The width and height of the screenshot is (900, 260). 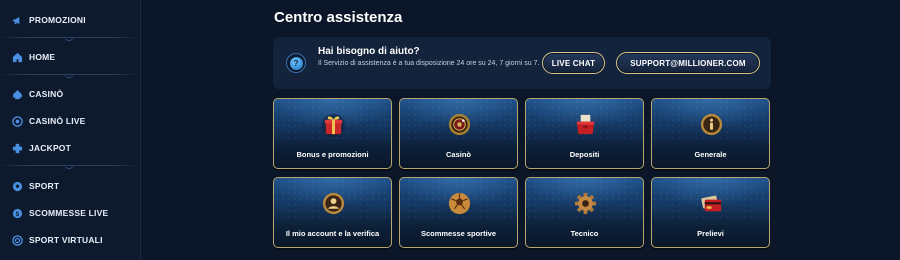 I want to click on roulette-wheel-icon, so click(x=459, y=124).